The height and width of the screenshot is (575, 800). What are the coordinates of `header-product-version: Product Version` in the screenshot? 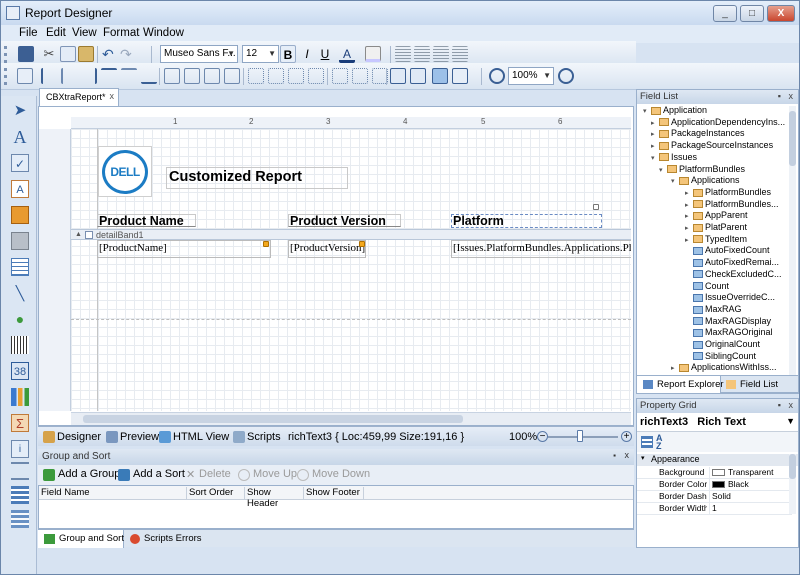 It's located at (344, 220).